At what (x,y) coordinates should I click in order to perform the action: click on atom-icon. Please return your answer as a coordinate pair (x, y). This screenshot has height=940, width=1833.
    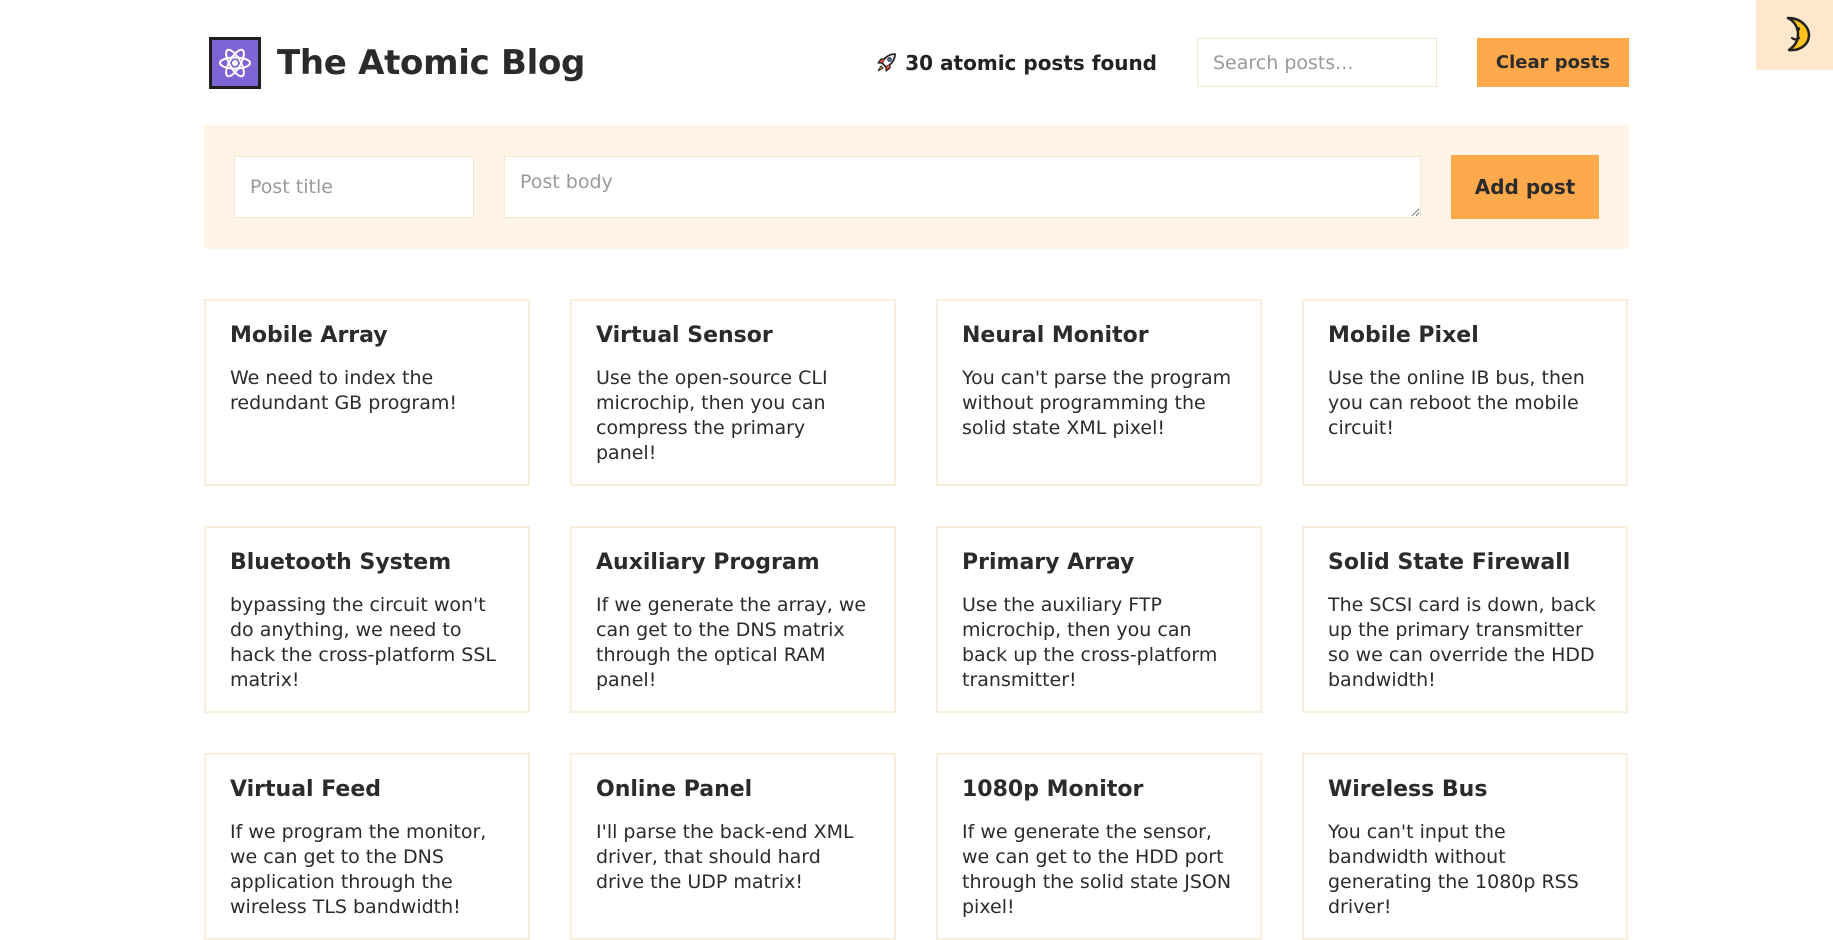
    Looking at the image, I should click on (235, 62).